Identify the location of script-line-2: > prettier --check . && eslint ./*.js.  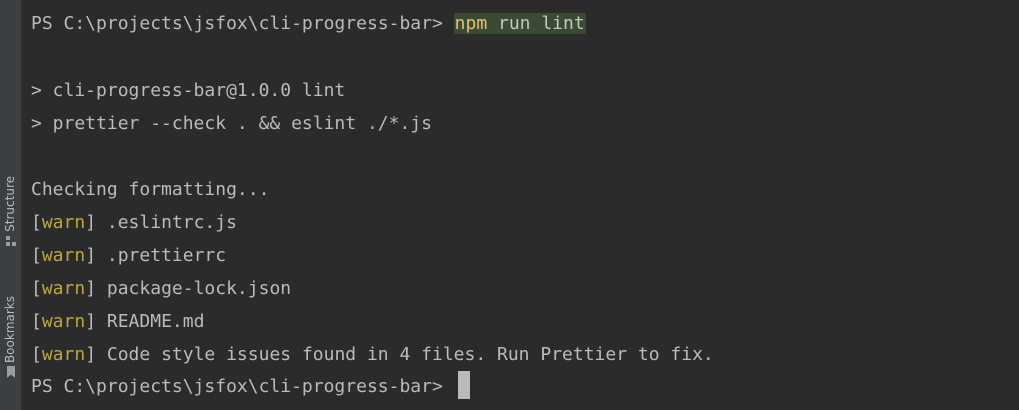
(231, 123).